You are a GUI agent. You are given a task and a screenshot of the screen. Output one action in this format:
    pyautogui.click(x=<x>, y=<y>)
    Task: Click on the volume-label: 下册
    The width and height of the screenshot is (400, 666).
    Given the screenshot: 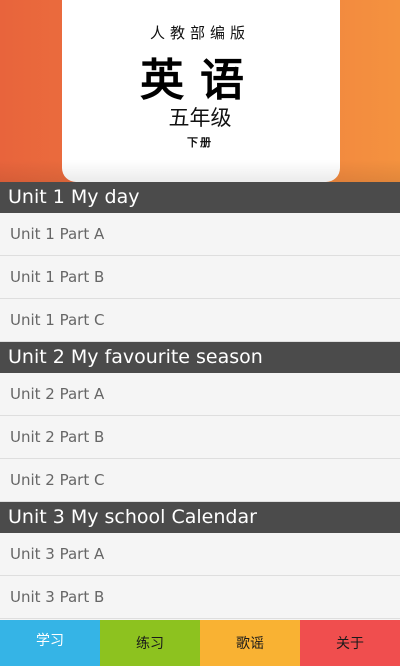 What is the action you would take?
    pyautogui.click(x=200, y=142)
    